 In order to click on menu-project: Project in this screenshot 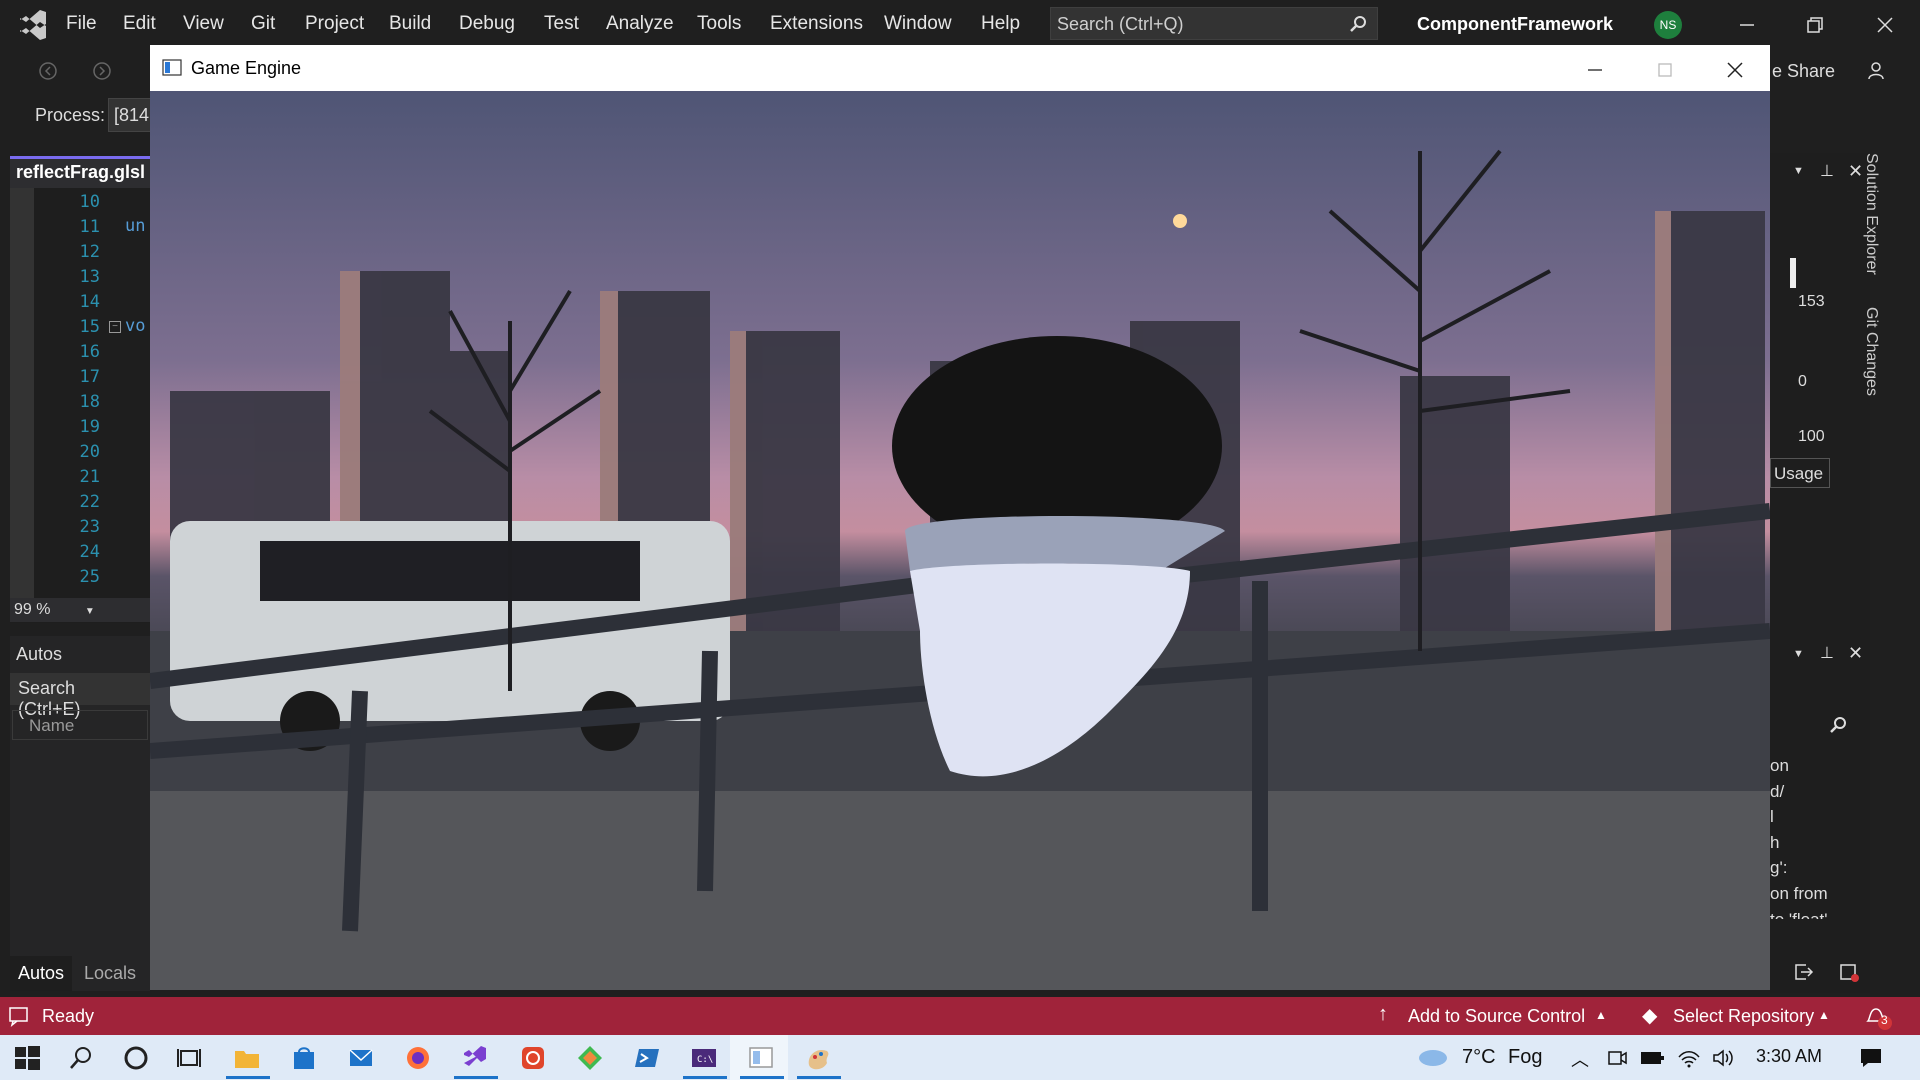, I will do `click(334, 24)`.